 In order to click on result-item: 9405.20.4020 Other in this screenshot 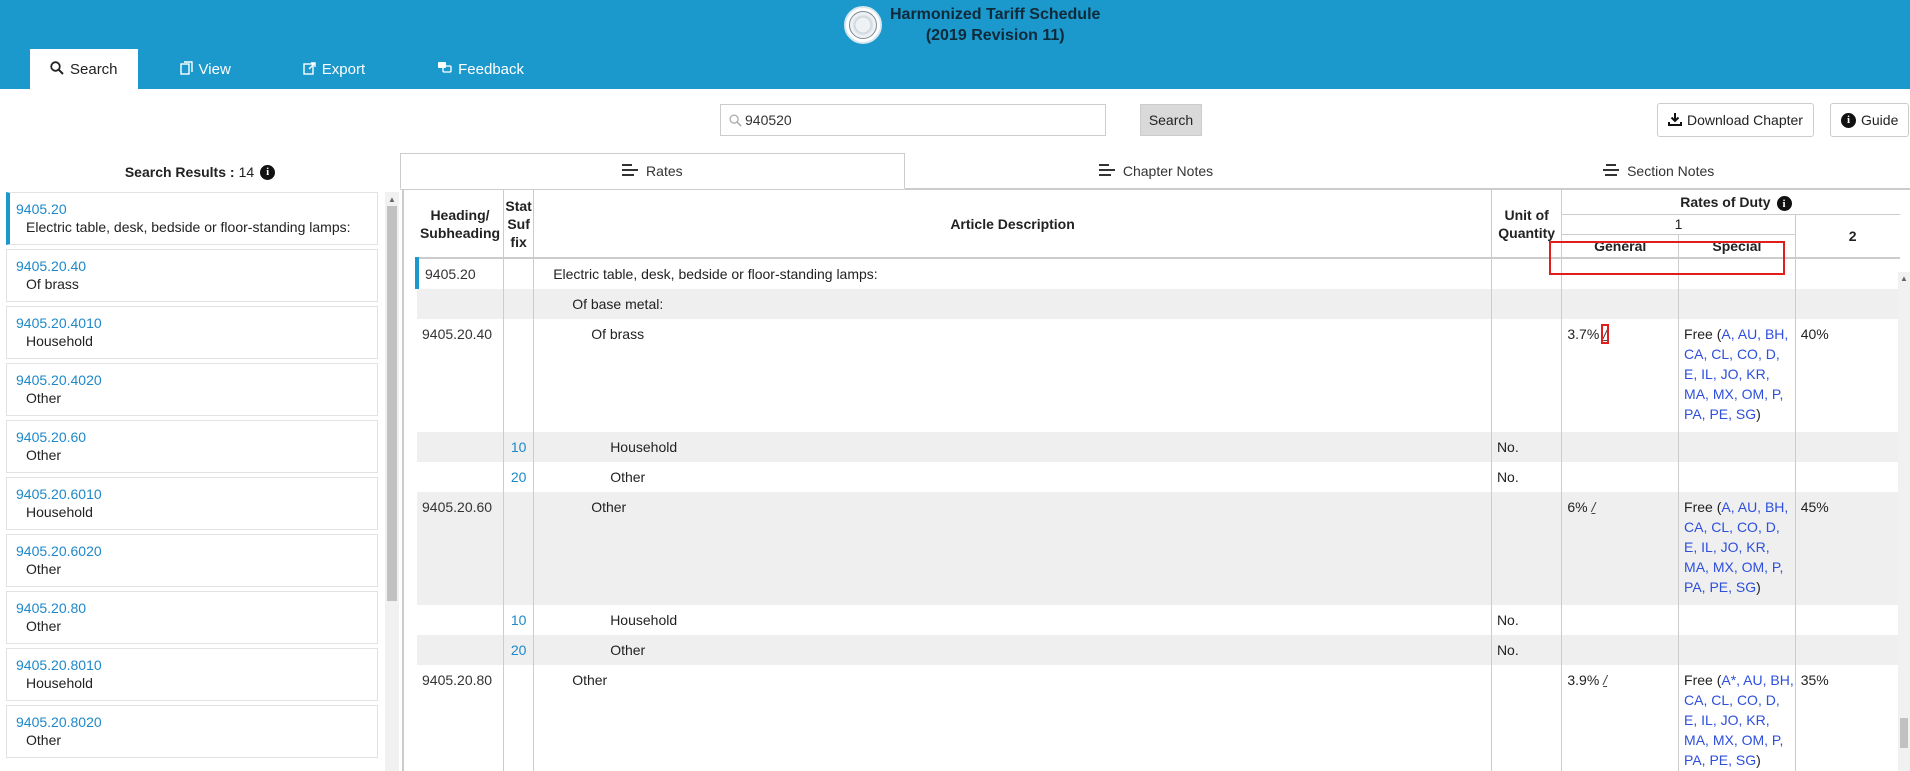, I will do `click(192, 389)`.